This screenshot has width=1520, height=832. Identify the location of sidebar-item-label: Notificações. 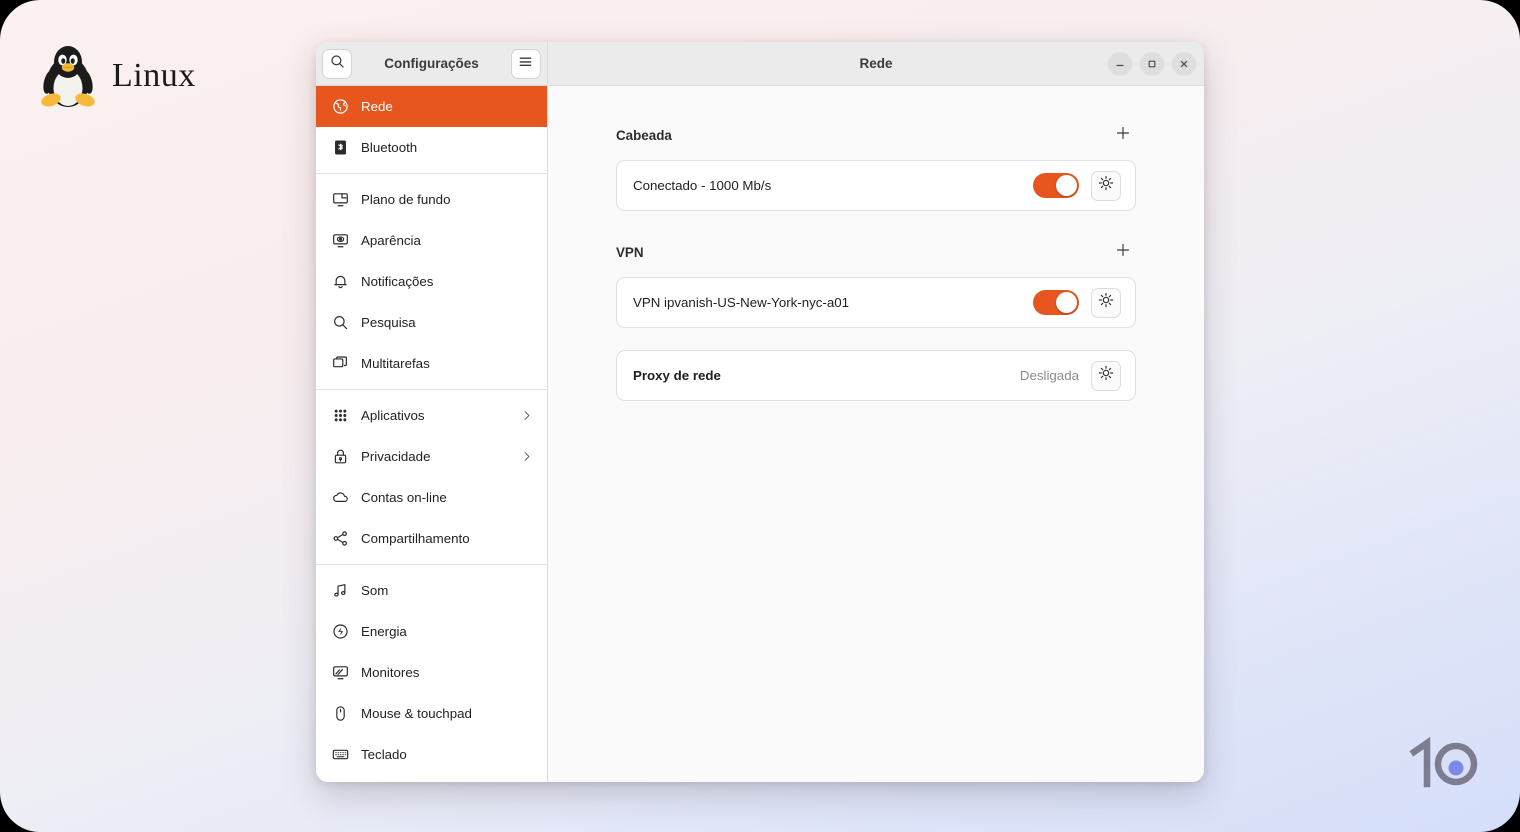
(397, 281).